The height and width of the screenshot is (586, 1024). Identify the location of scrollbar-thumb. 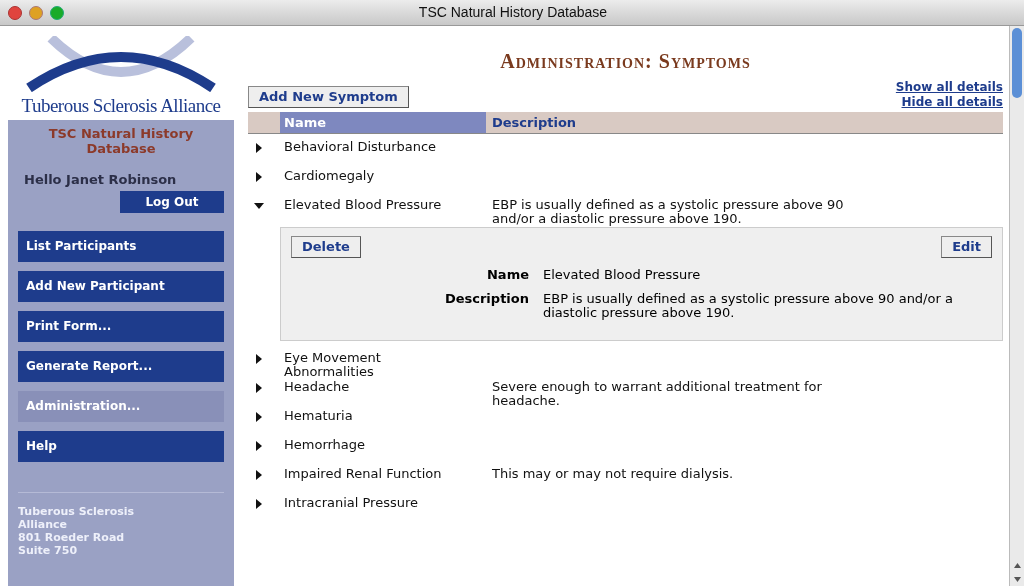
(1017, 63).